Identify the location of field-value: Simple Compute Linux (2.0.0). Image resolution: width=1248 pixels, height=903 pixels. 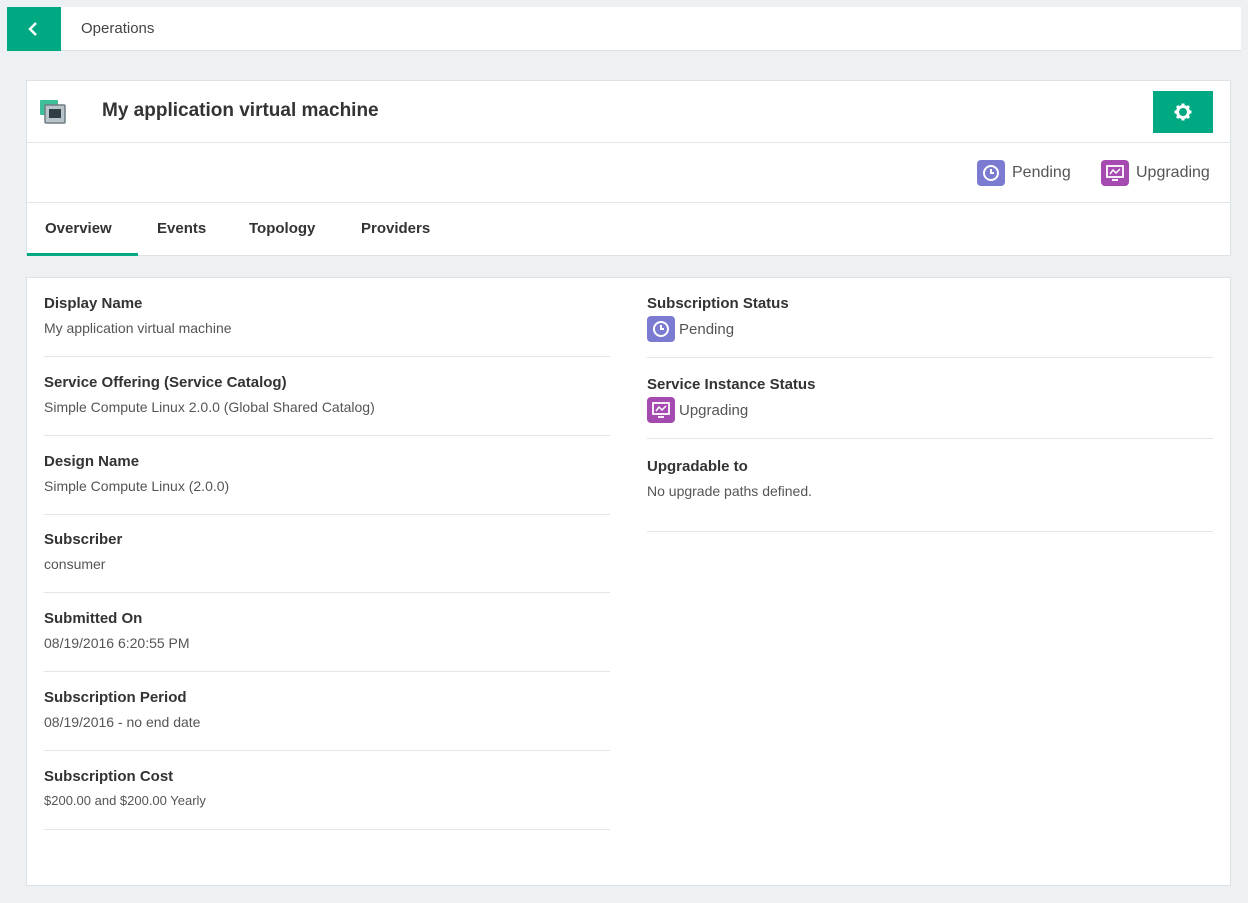
(137, 486).